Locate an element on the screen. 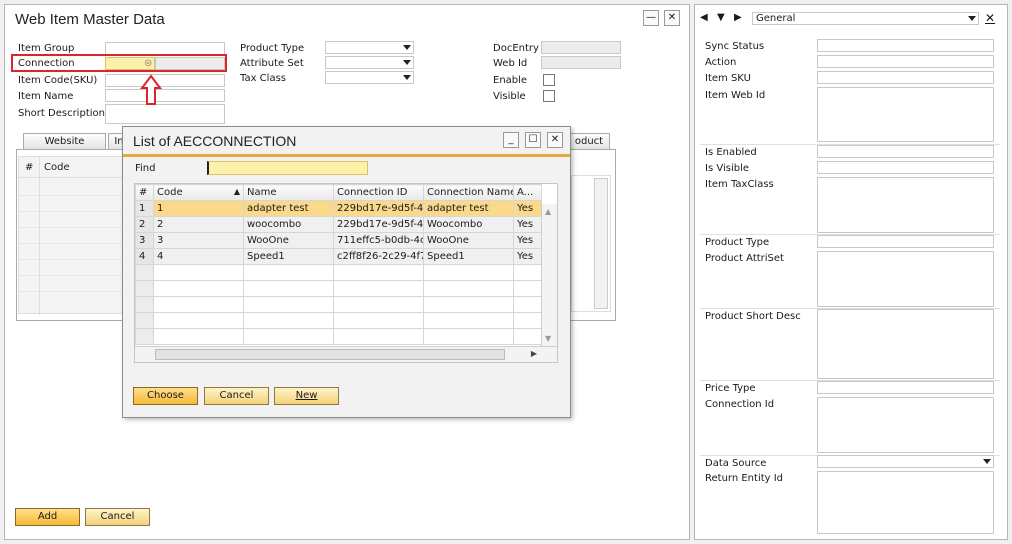 The image size is (1012, 544). side-category-select: General is located at coordinates (865, 18).